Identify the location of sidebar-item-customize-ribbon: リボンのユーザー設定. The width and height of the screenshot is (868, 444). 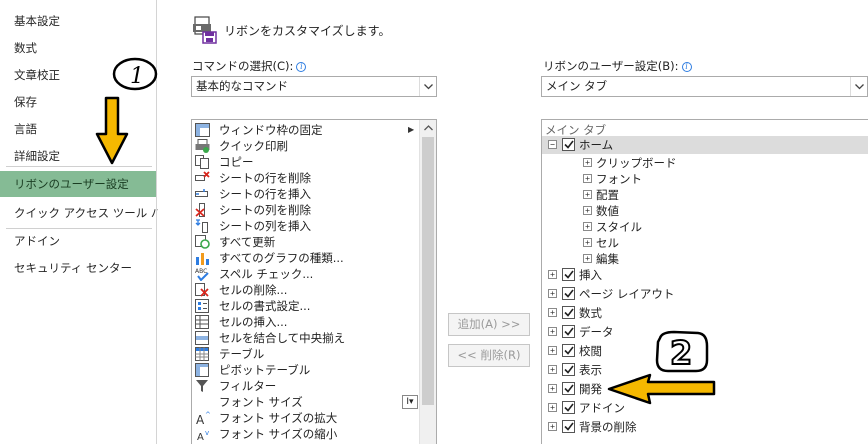
(78, 184).